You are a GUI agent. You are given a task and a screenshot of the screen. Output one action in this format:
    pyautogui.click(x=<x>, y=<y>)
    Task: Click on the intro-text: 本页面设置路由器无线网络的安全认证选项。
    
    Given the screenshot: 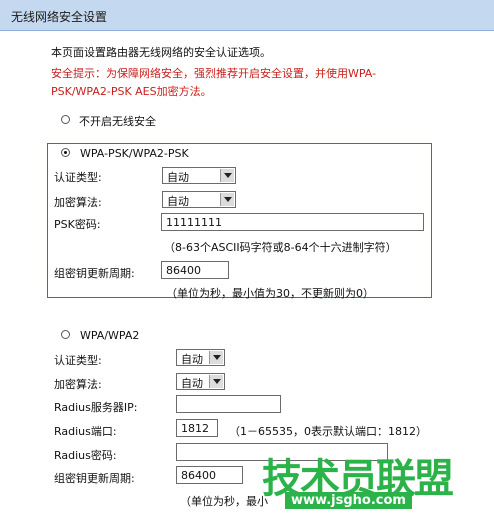 What is the action you would take?
    pyautogui.click(x=161, y=52)
    